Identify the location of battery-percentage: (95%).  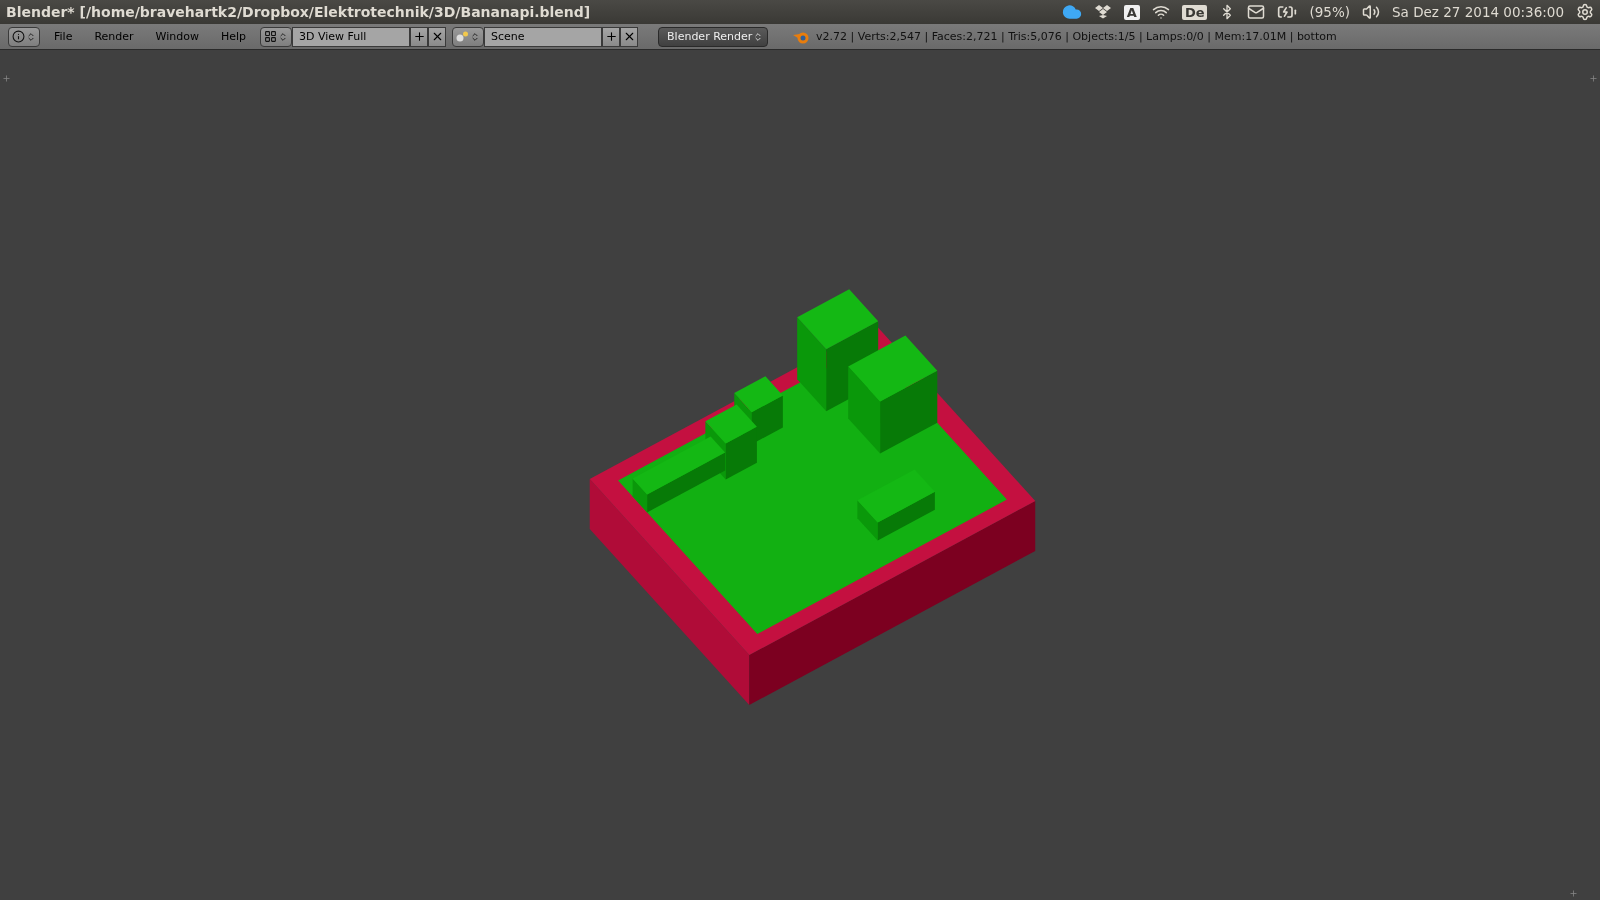
(1330, 12).